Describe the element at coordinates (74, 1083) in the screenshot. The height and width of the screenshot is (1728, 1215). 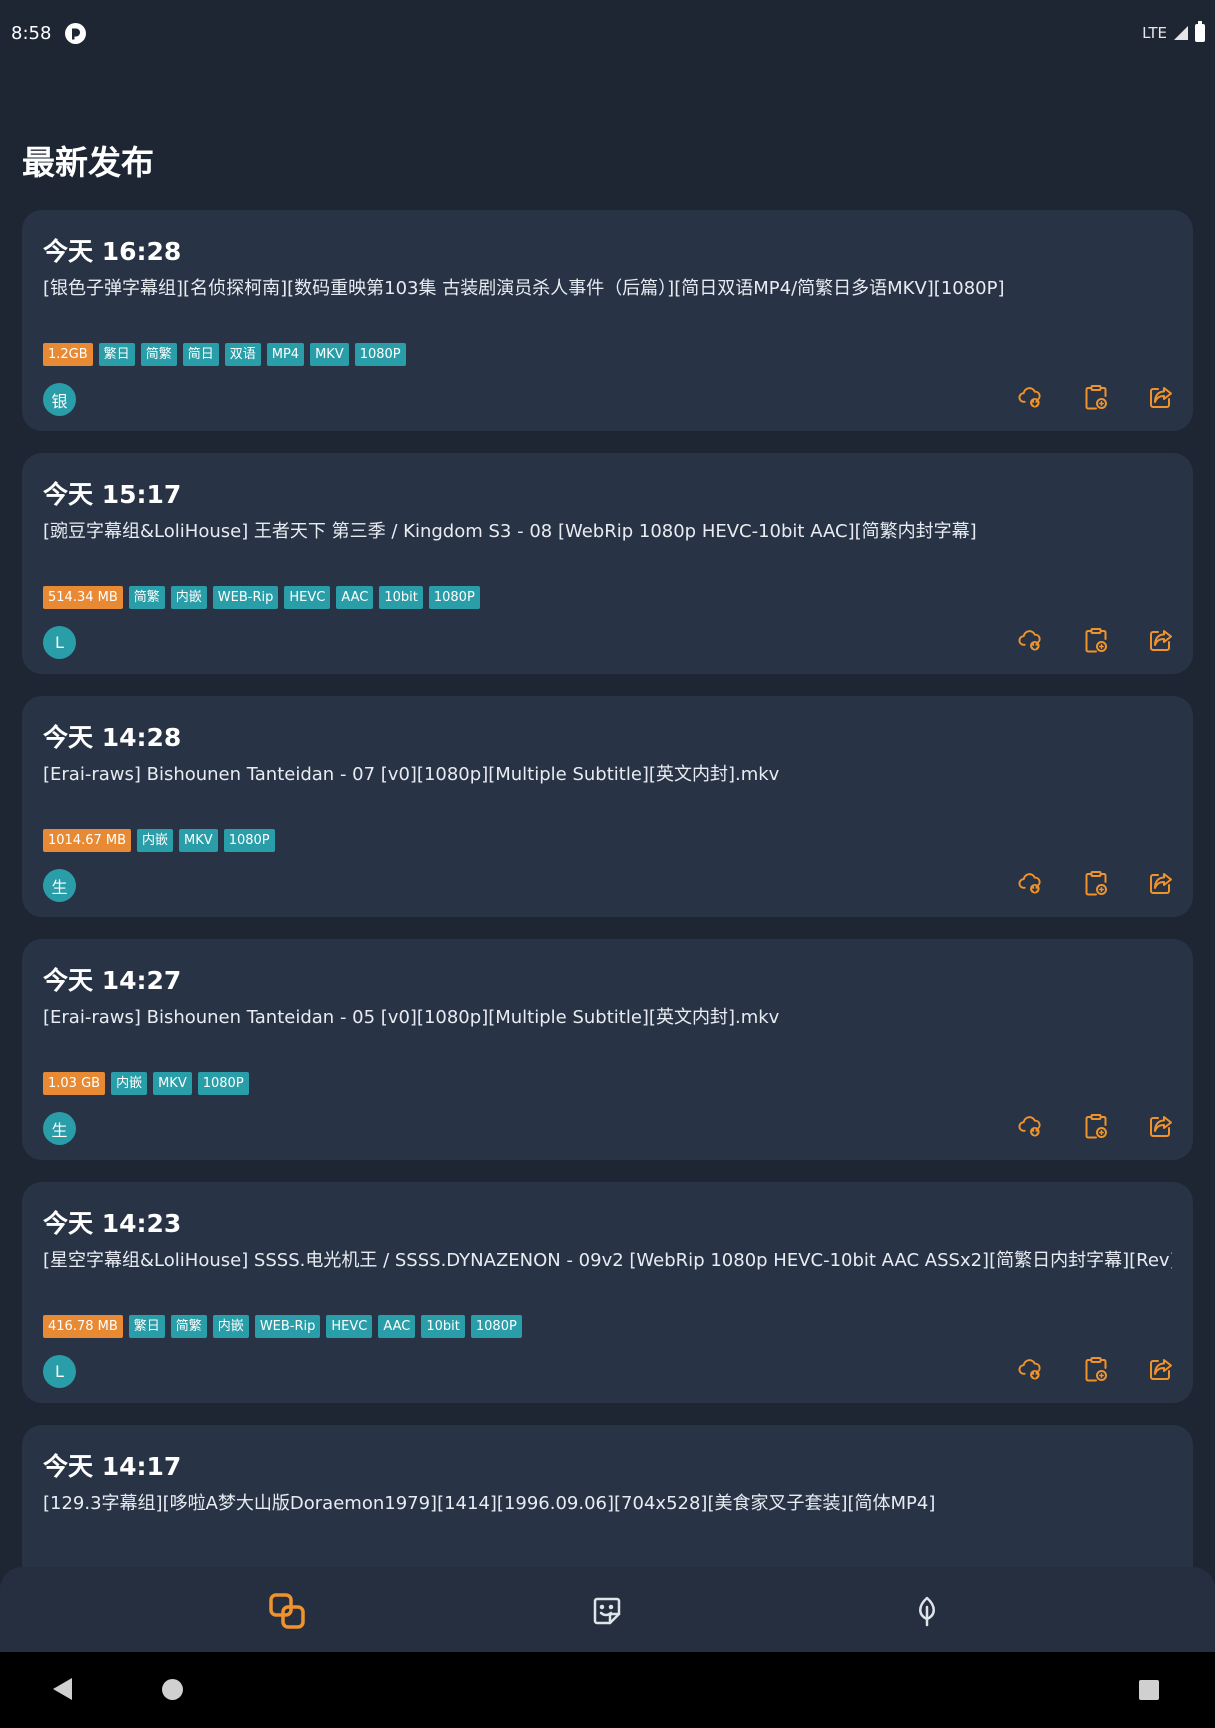
I see `size-badge: 1.03 GB` at that location.